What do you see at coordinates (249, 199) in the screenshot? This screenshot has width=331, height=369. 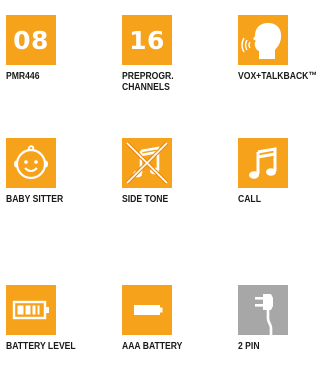 I see `call-caption-line: CALL` at bounding box center [249, 199].